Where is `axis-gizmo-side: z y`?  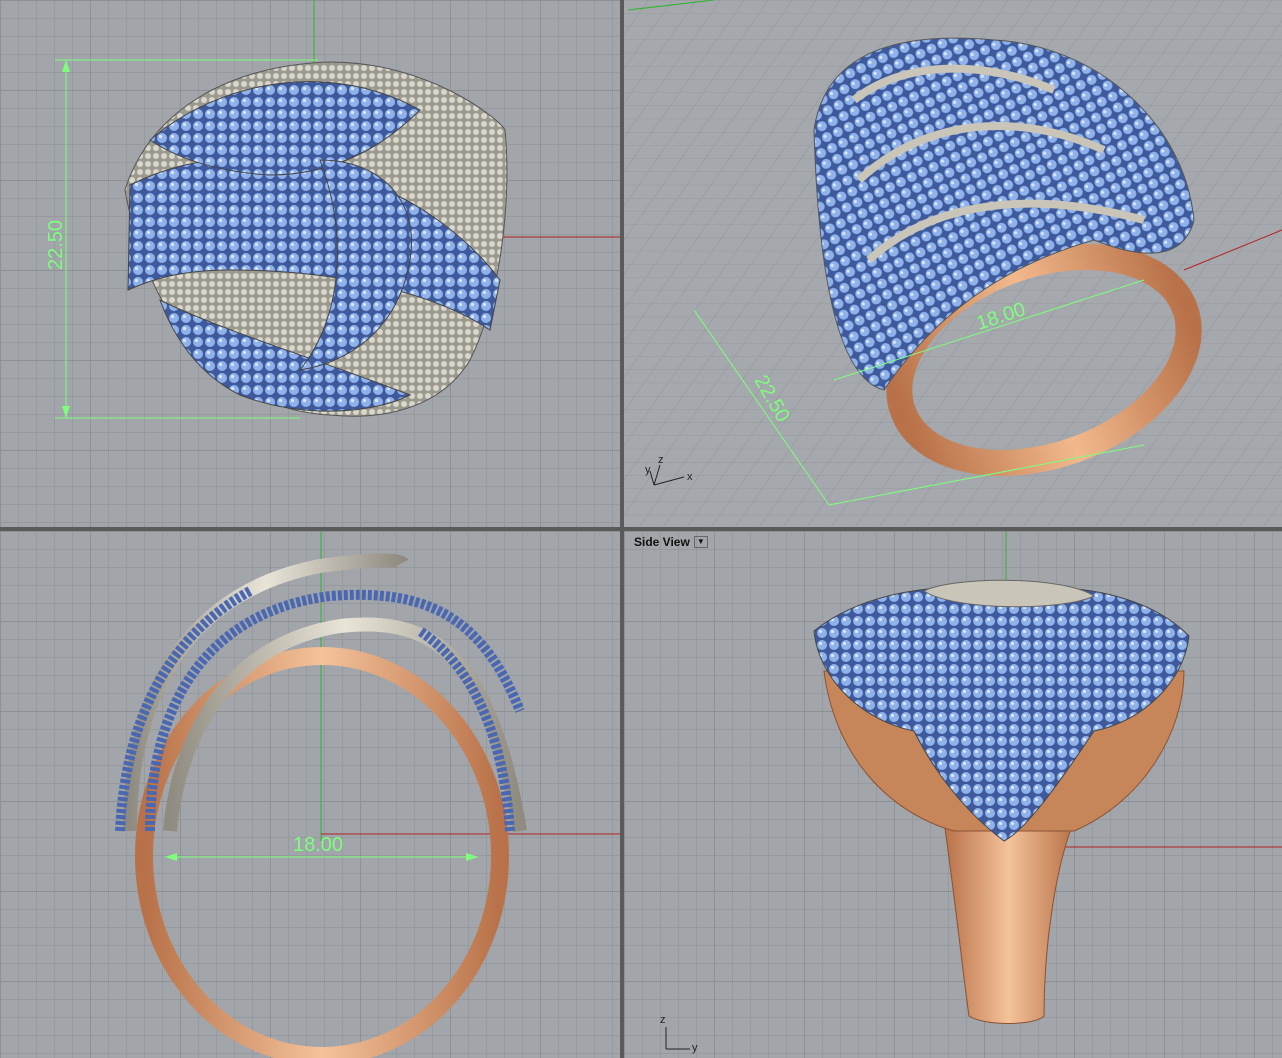
axis-gizmo-side: z y is located at coordinates (679, 1034).